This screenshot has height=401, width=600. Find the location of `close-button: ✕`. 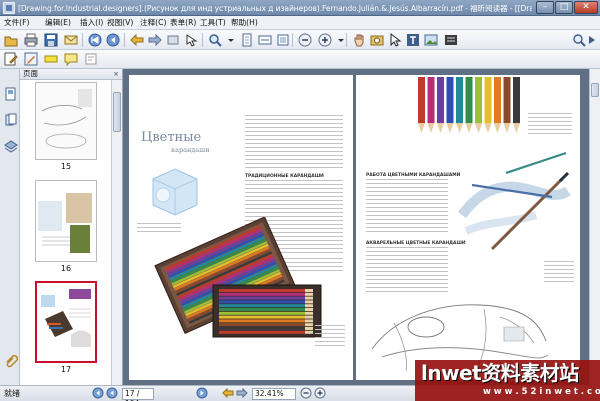

close-button: ✕ is located at coordinates (586, 7).